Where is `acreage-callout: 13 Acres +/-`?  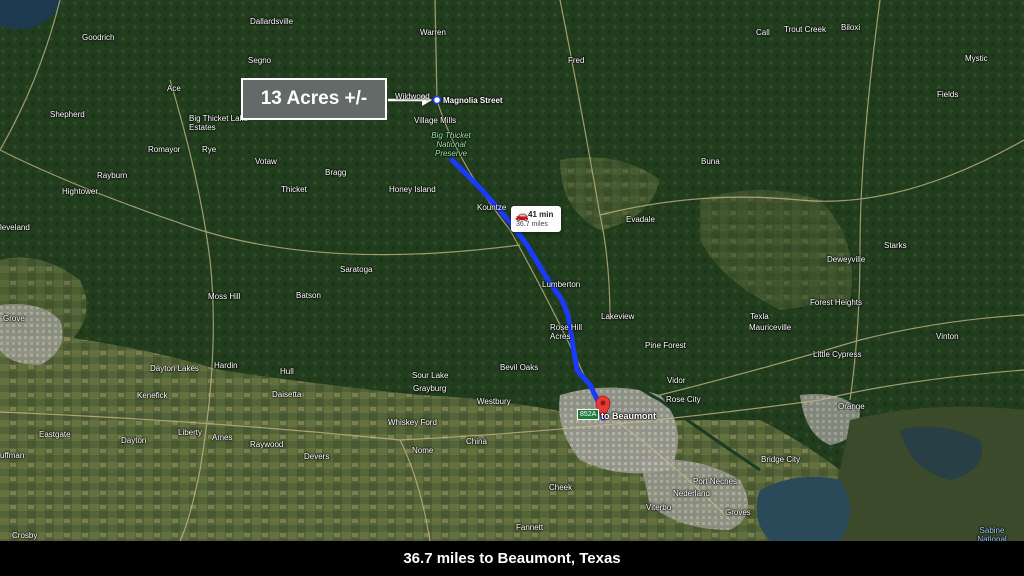
acreage-callout: 13 Acres +/- is located at coordinates (314, 99).